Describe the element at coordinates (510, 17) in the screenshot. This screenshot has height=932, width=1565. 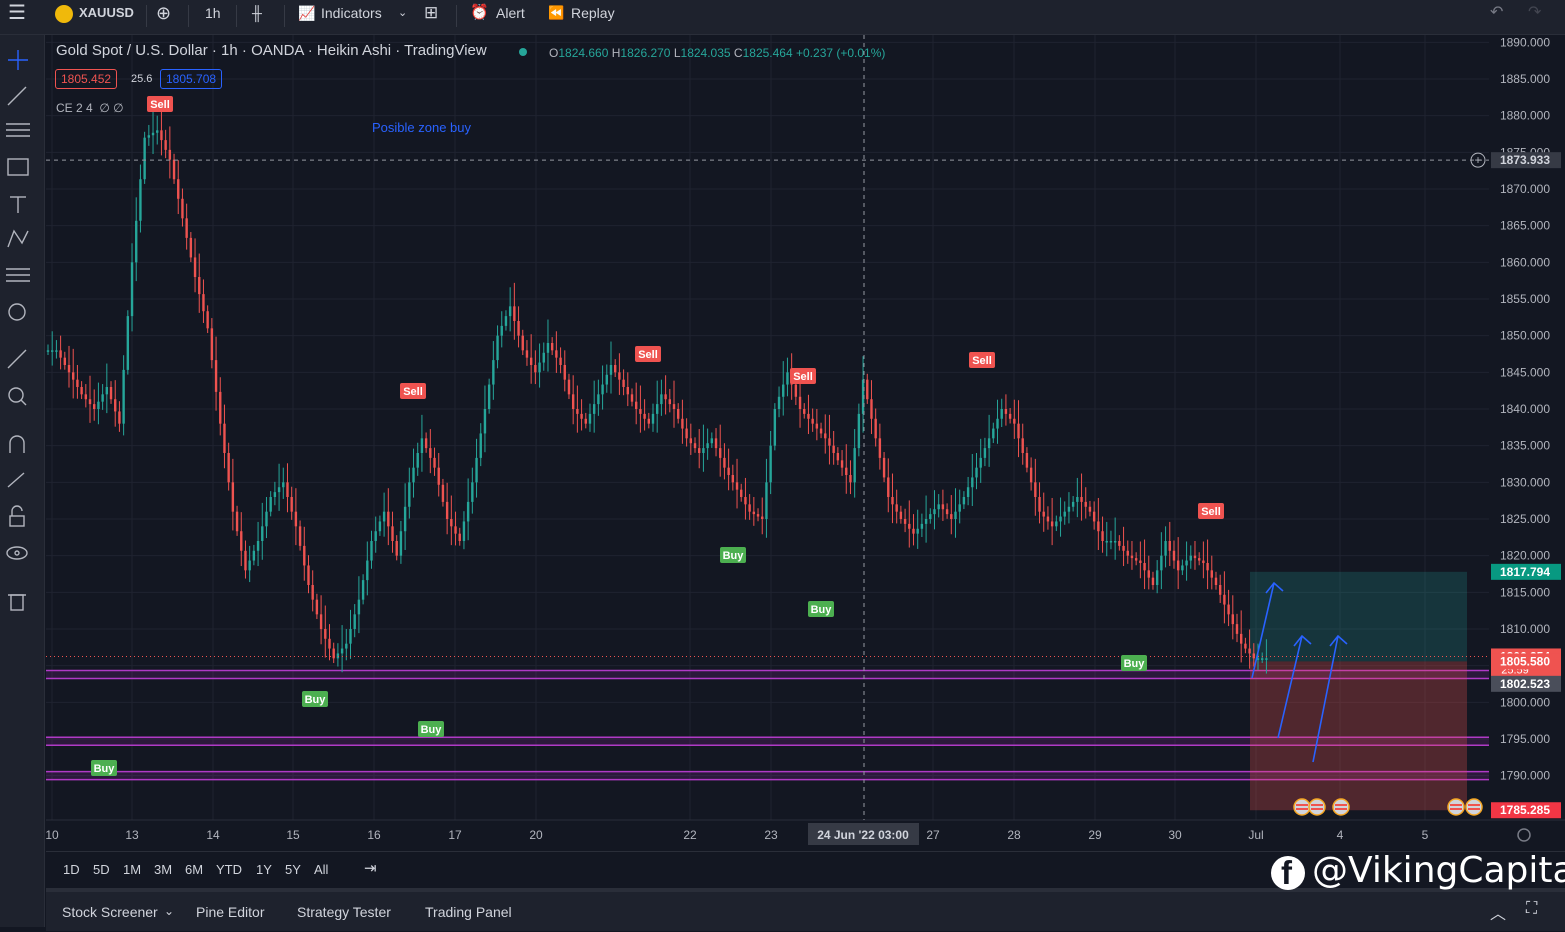
I see `alert-button: Alert` at that location.